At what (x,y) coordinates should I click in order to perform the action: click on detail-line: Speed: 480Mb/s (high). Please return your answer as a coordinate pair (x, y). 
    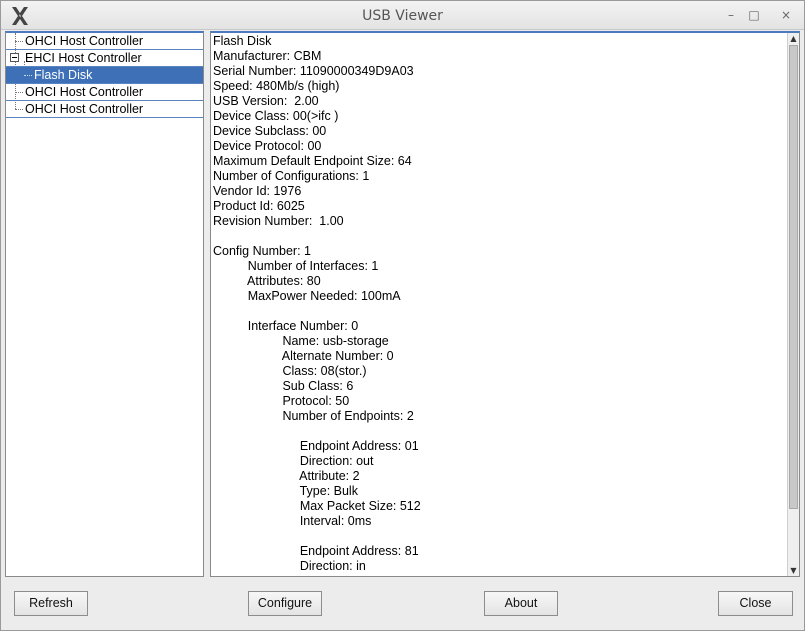
    Looking at the image, I should click on (276, 86).